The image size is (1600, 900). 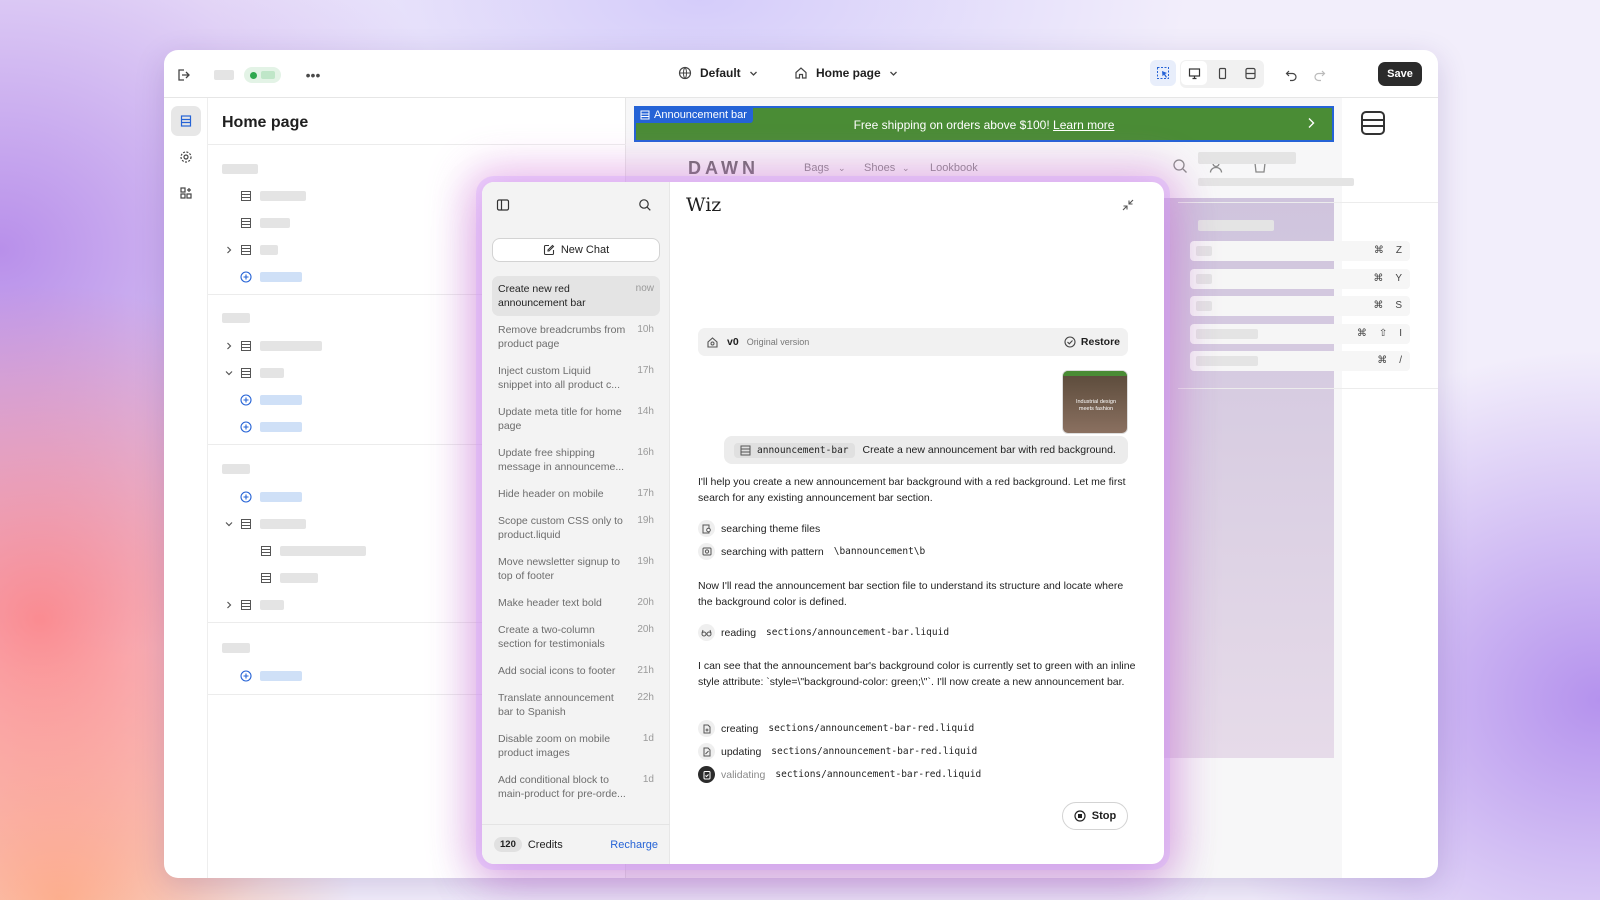 I want to click on gear-icon, so click(x=186, y=157).